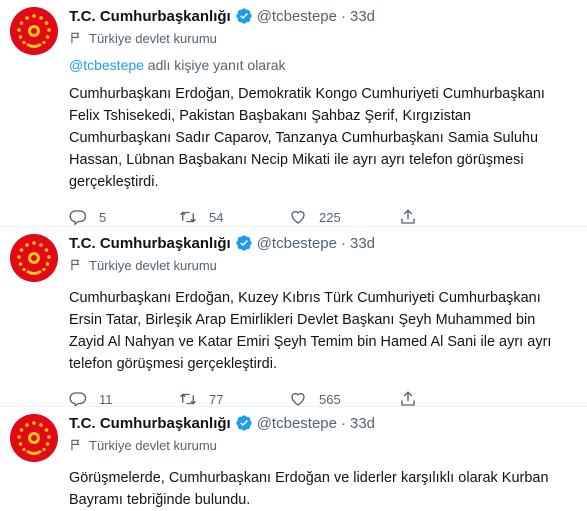 This screenshot has width=587, height=511. Describe the element at coordinates (214, 65) in the screenshot. I see `reply-context-text: adlı kişiye yanıt olarak` at that location.